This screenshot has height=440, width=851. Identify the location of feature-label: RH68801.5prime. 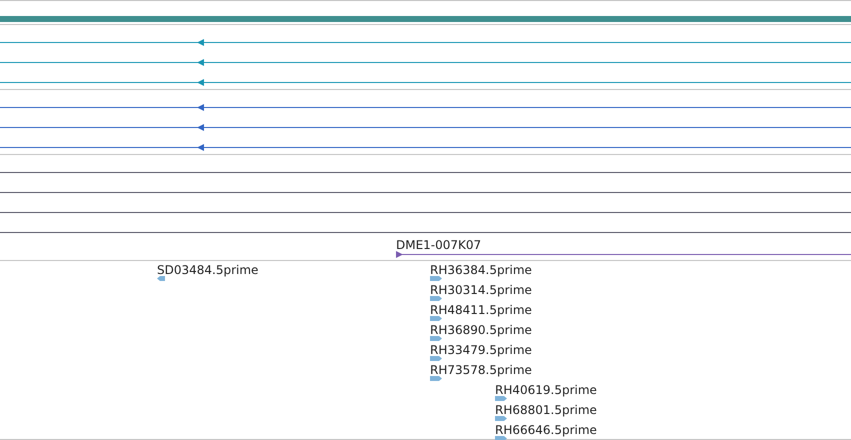
(546, 409).